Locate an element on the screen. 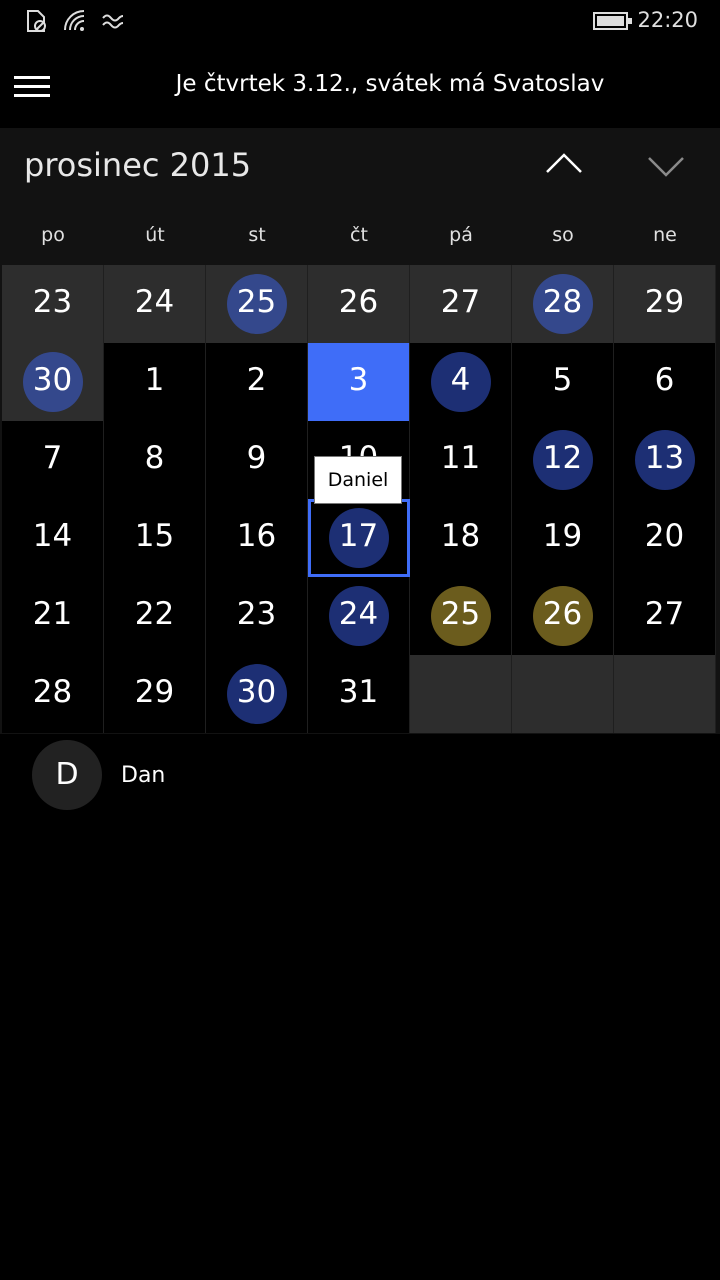 The width and height of the screenshot is (720, 1280). day-number: 19 is located at coordinates (562, 536).